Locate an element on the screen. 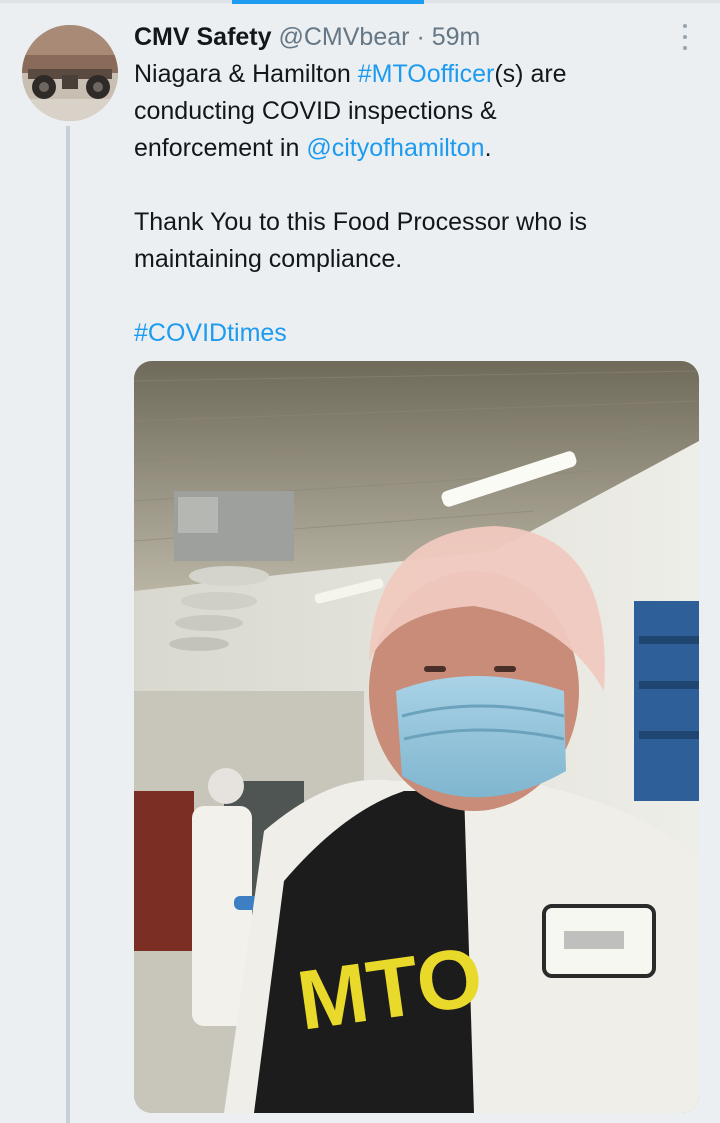  author-name: CMV Safety is located at coordinates (203, 37).